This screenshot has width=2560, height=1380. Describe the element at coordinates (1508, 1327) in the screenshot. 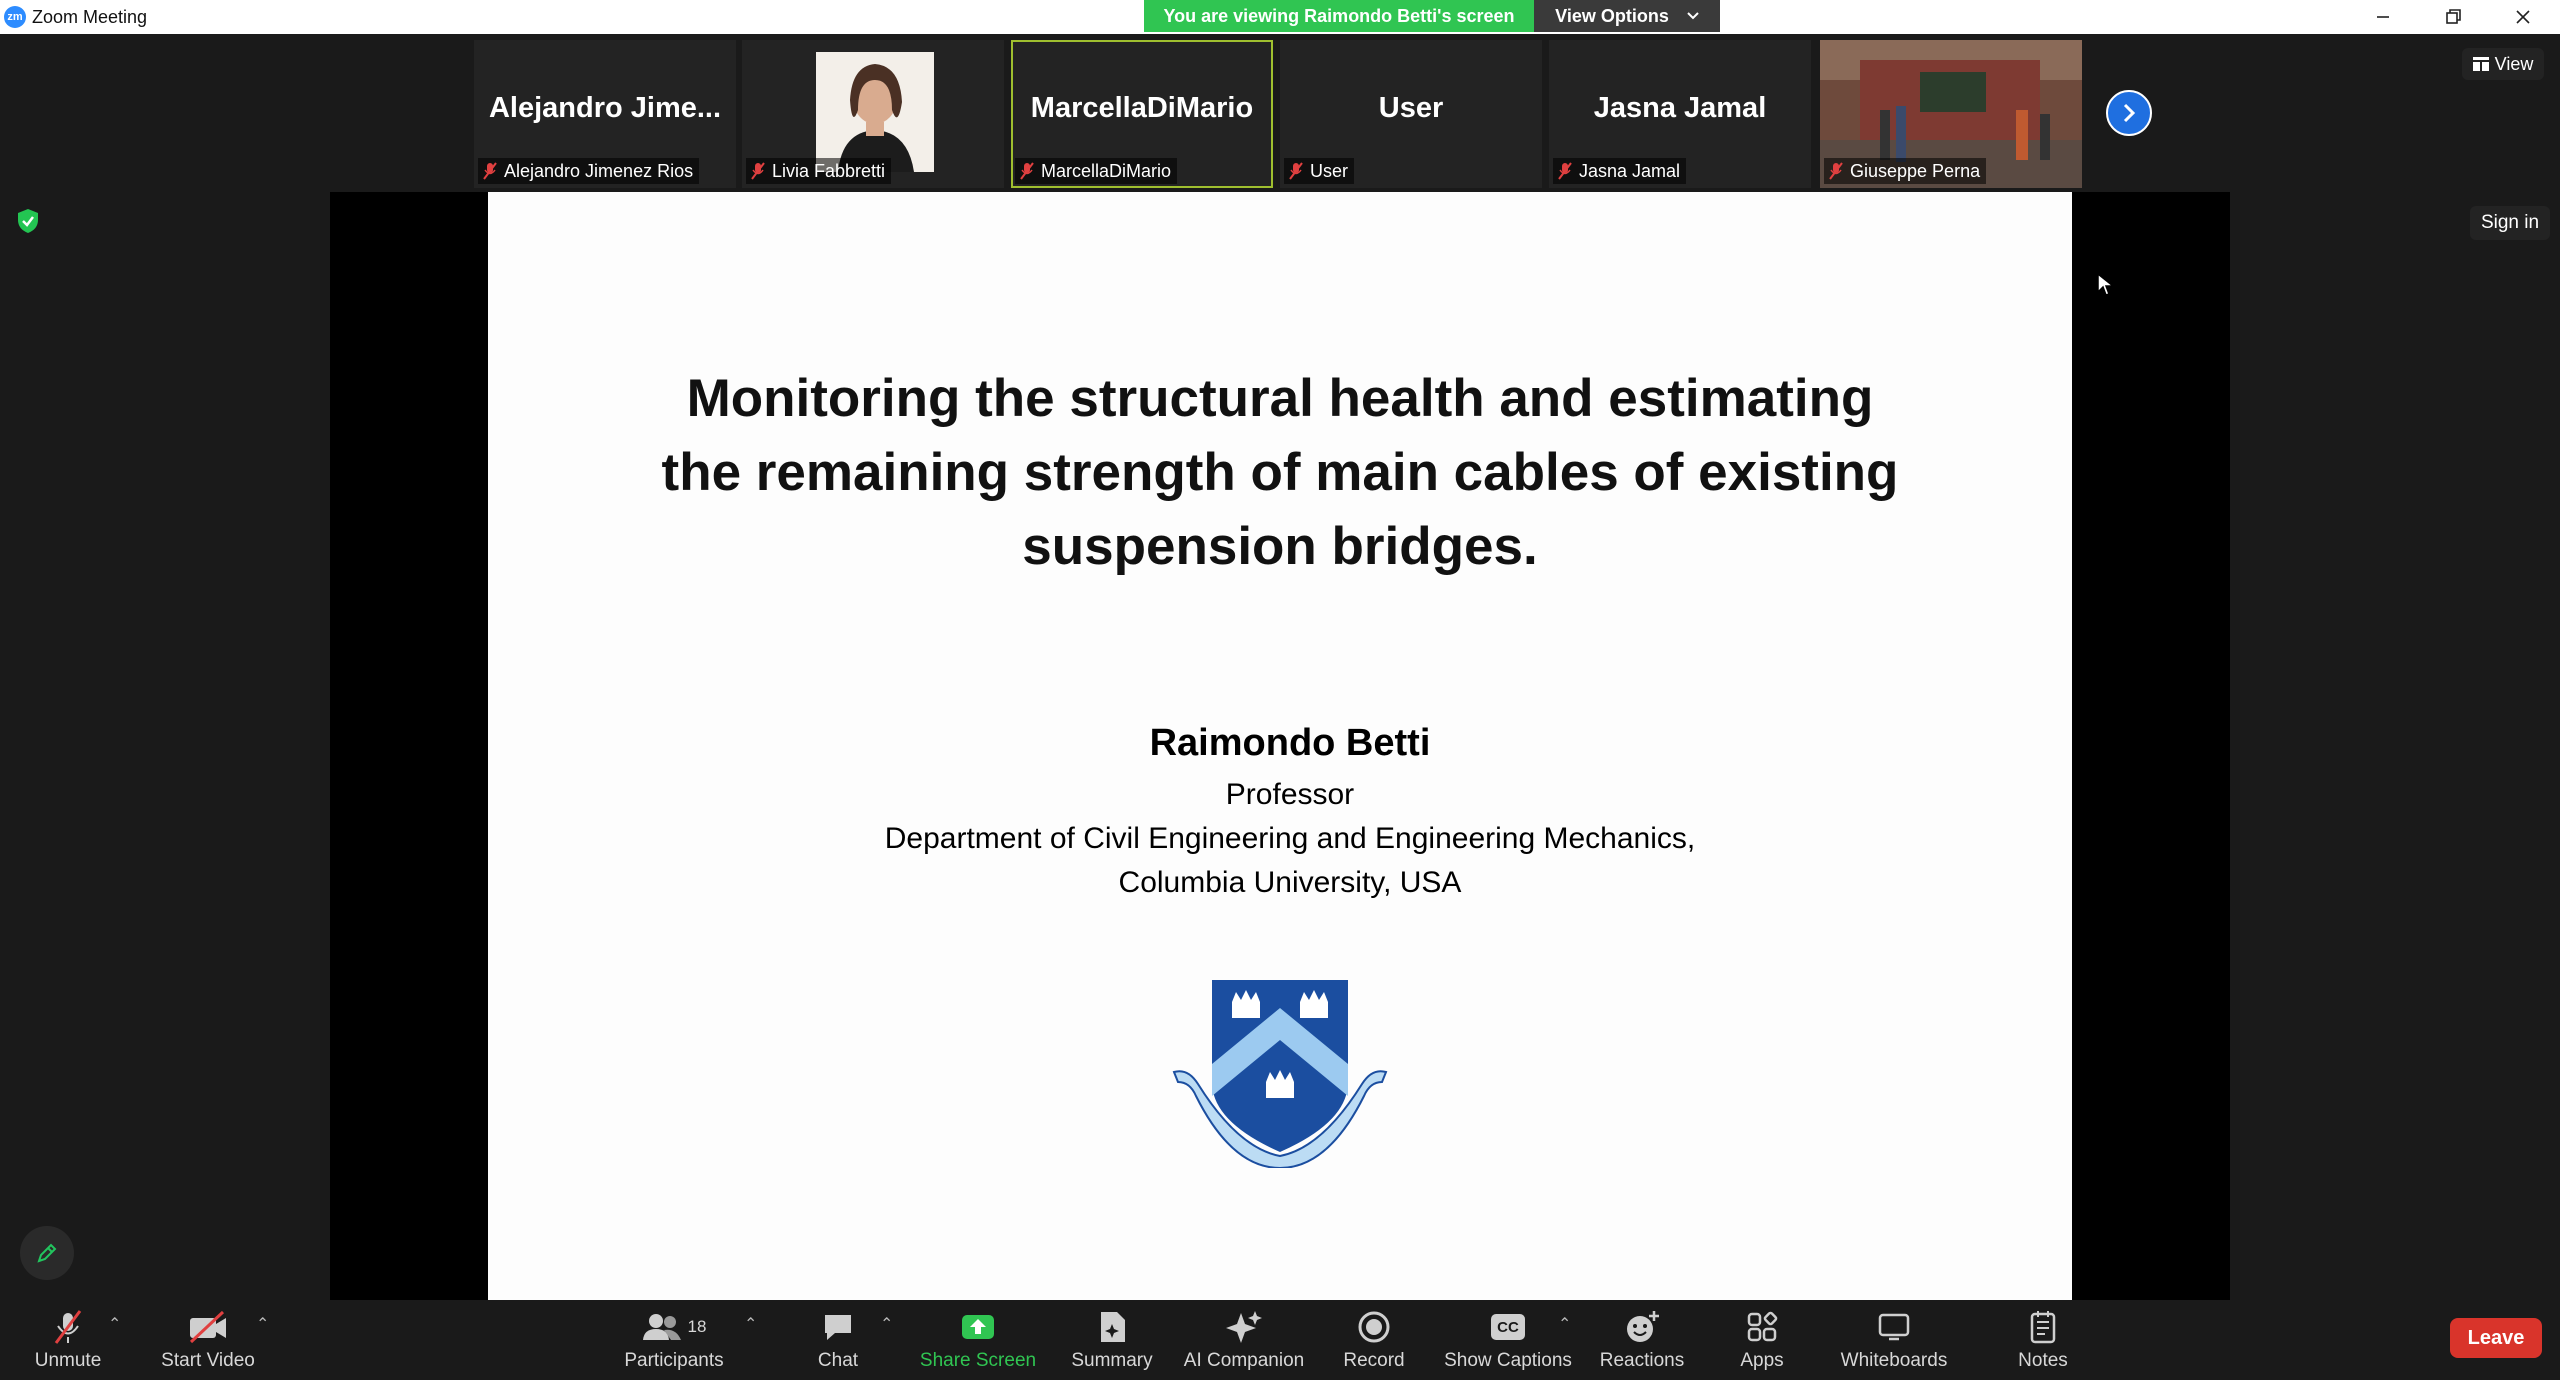

I see `closed-captions-icon: CC` at that location.